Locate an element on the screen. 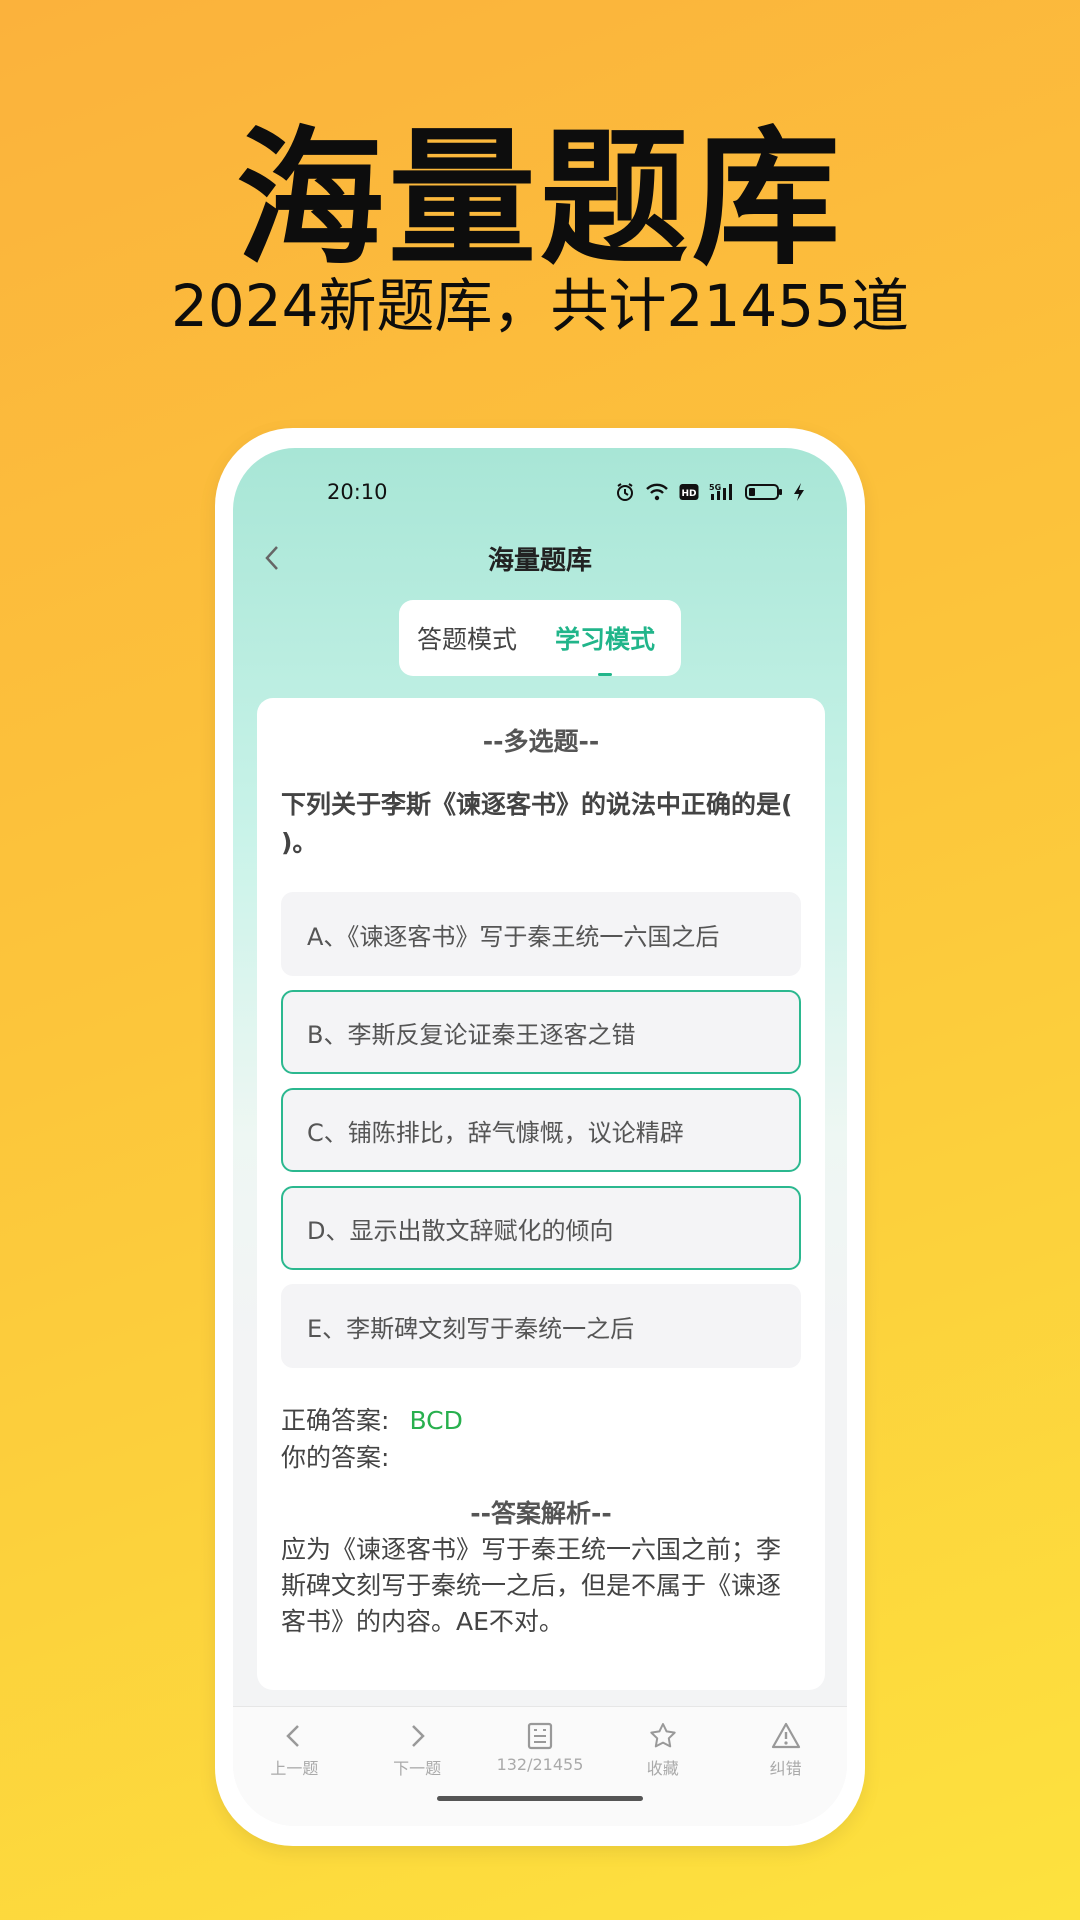 Image resolution: width=1080 pixels, height=1920 pixels. nav-bar: 海量题库 is located at coordinates (540, 558).